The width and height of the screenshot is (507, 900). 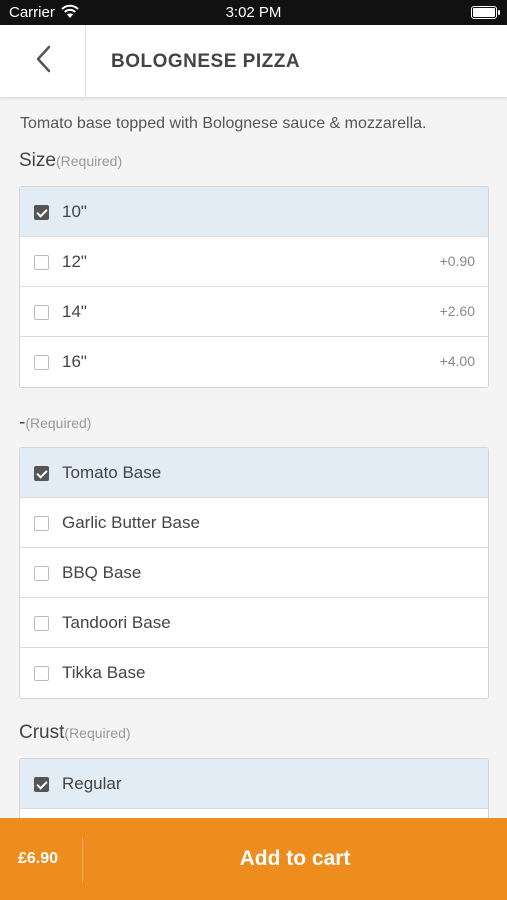 I want to click on option-label: Garlic Butter Base, so click(x=131, y=522).